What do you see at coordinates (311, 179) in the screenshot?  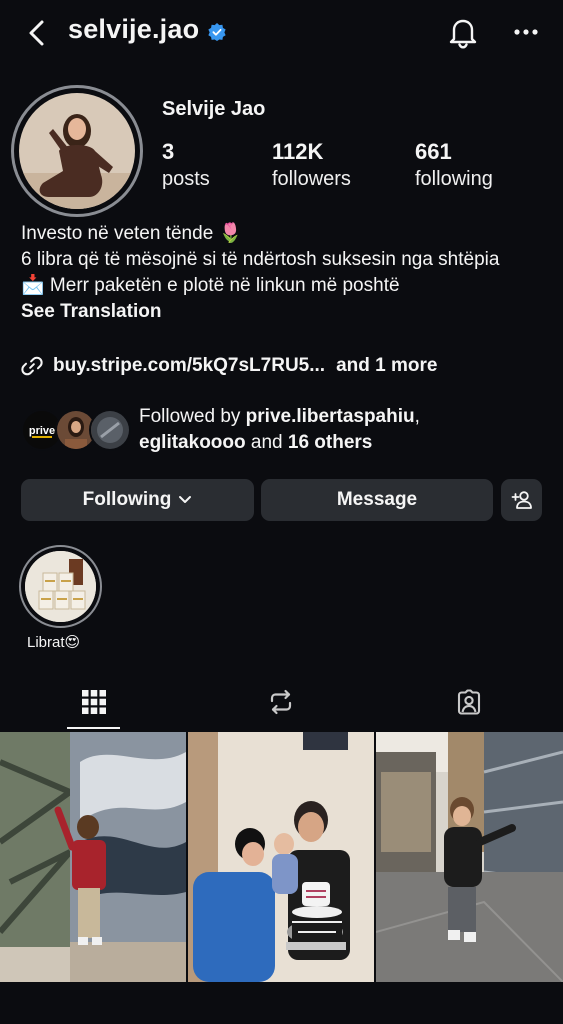 I see `followers-label: followers` at bounding box center [311, 179].